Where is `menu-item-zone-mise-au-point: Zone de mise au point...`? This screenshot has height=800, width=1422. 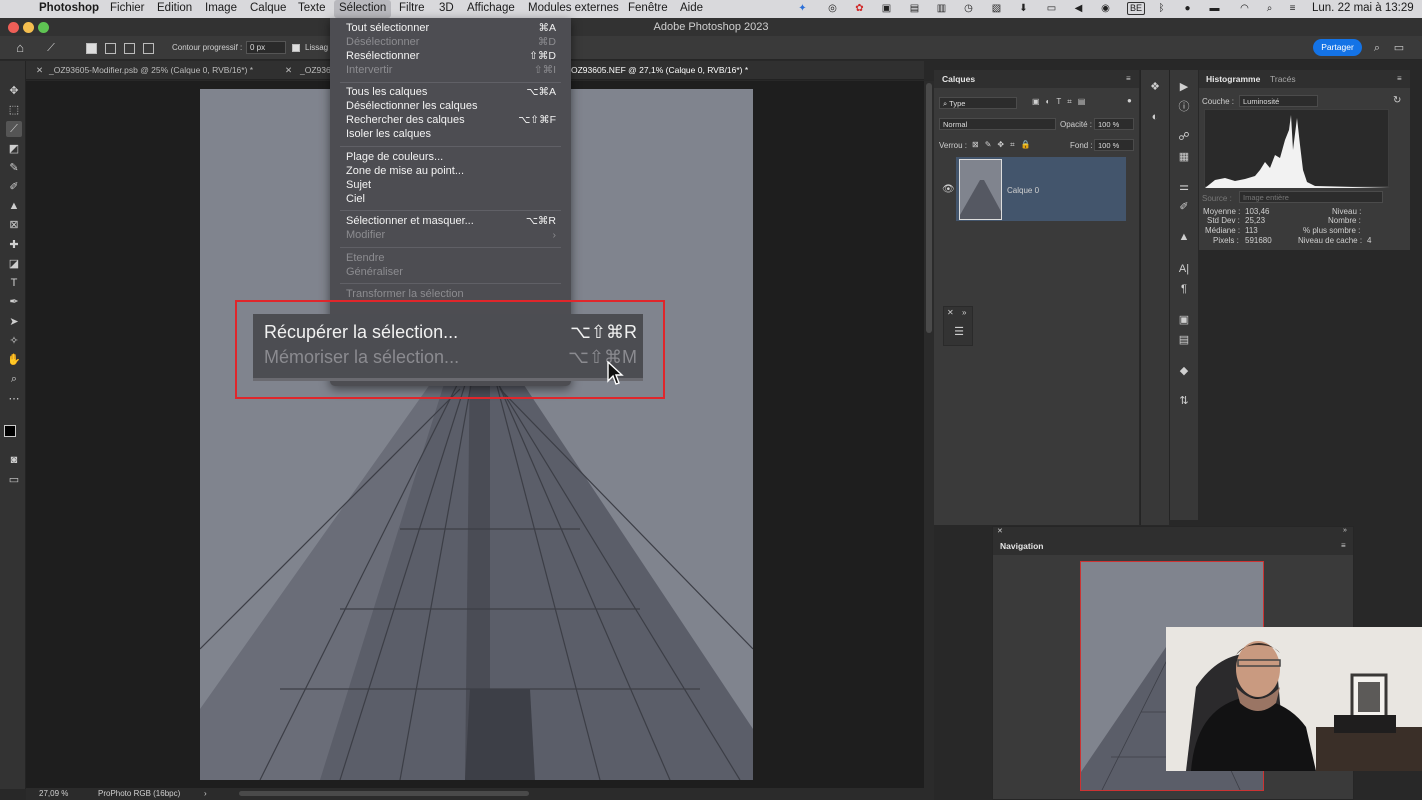 menu-item-zone-mise-au-point: Zone de mise au point... is located at coordinates (453, 171).